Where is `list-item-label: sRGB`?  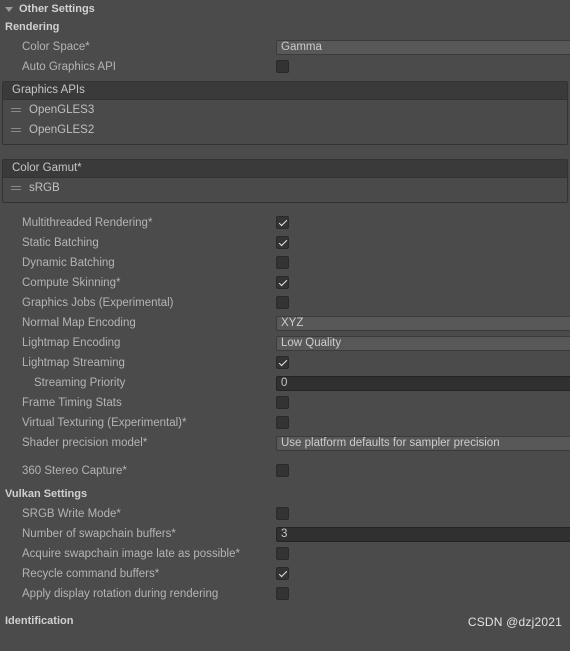
list-item-label: sRGB is located at coordinates (44, 188).